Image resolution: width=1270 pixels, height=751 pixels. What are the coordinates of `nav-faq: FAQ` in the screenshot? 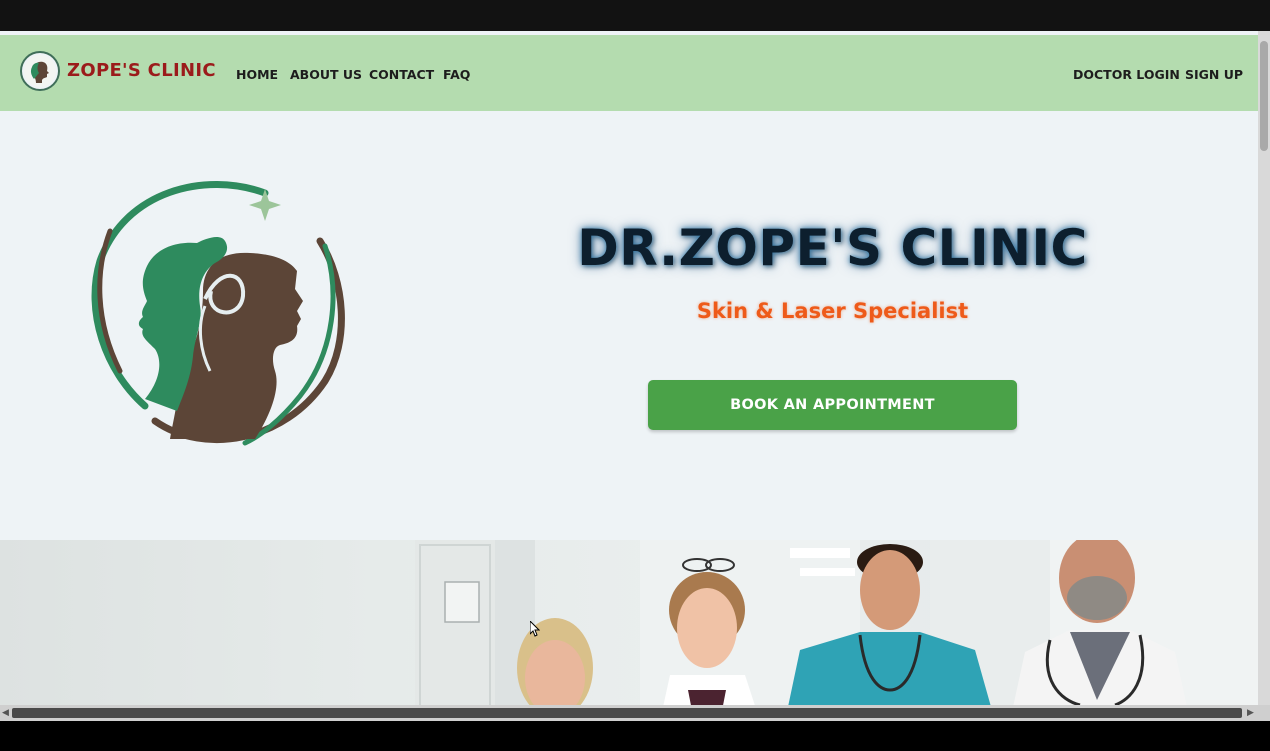 It's located at (456, 74).